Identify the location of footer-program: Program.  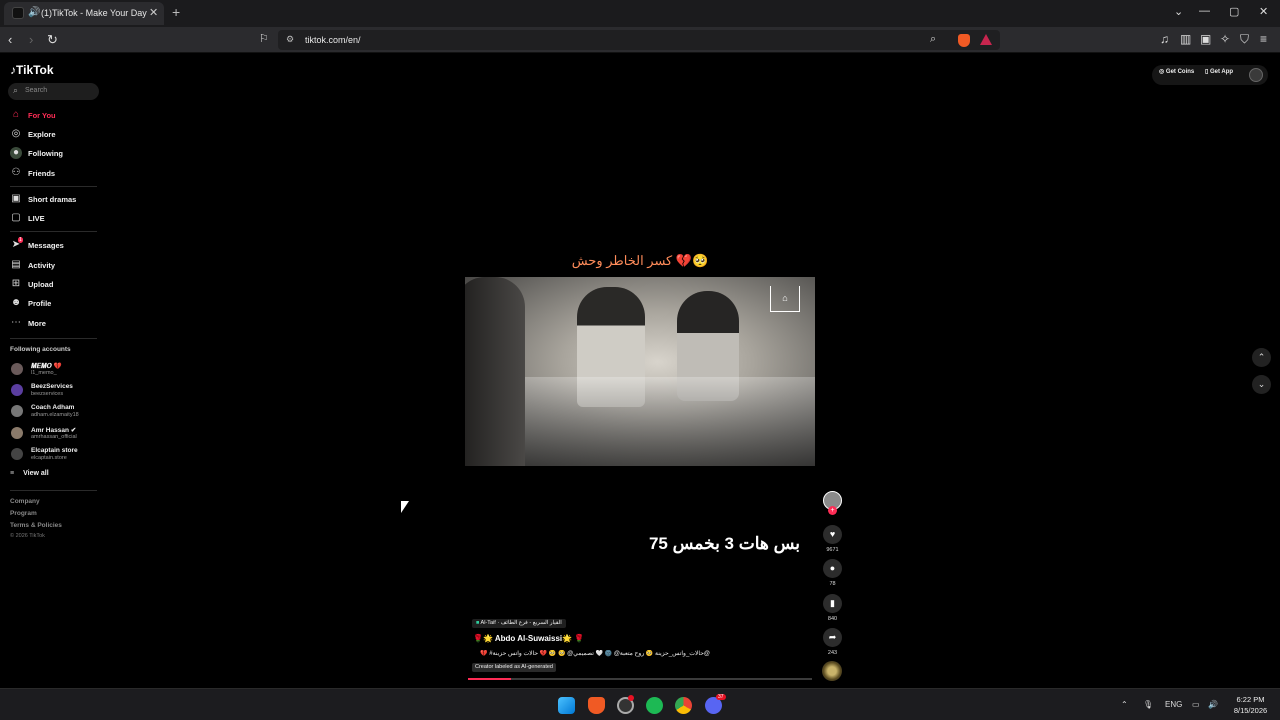
(23, 513).